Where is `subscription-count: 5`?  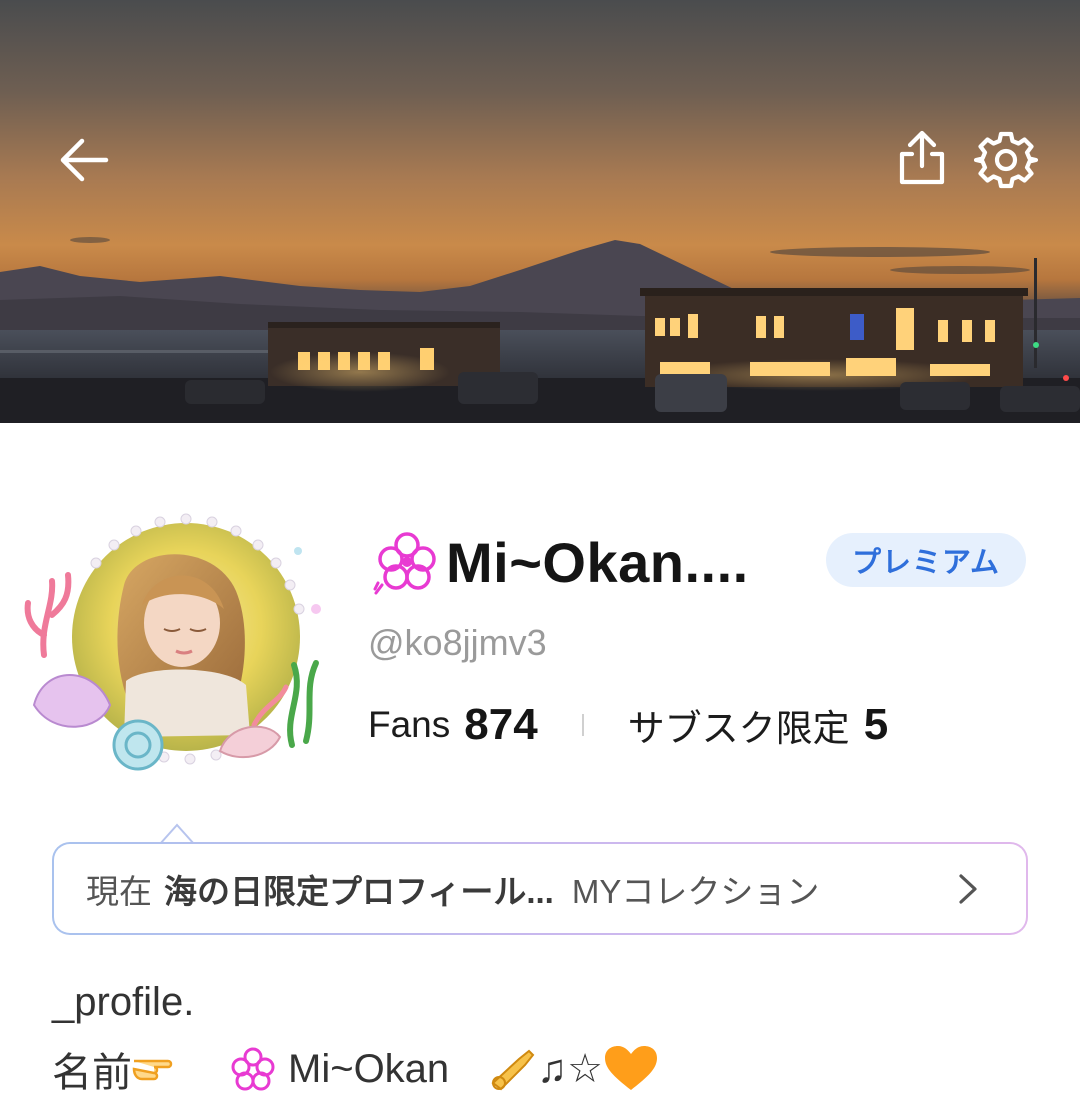 subscription-count: 5 is located at coordinates (876, 725).